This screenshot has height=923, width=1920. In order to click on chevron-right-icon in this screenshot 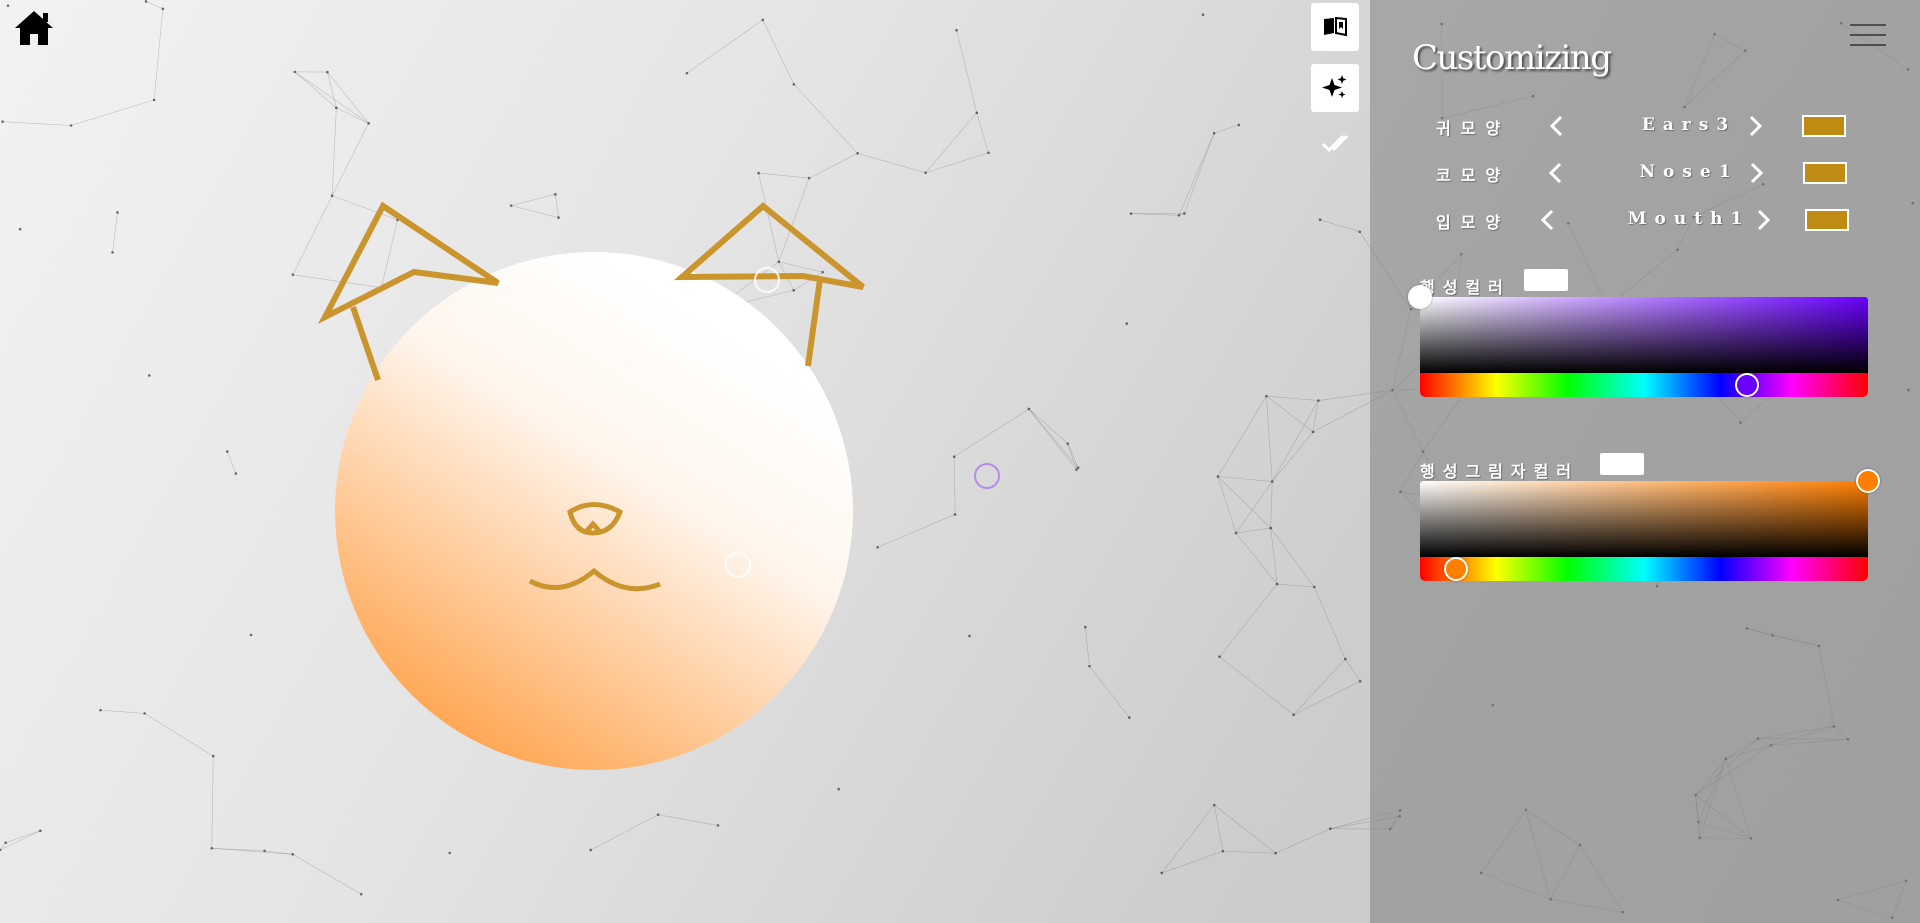, I will do `click(1756, 126)`.